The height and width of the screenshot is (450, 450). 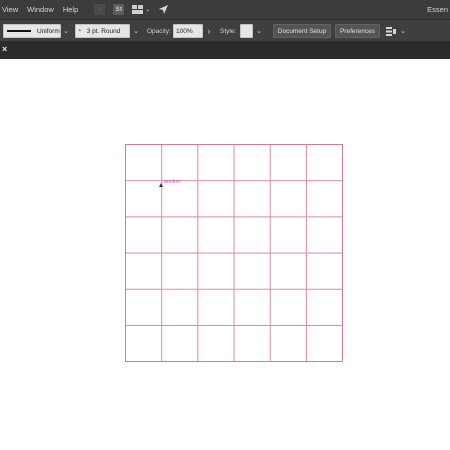 I want to click on stroke-preview-icon, so click(x=19, y=31).